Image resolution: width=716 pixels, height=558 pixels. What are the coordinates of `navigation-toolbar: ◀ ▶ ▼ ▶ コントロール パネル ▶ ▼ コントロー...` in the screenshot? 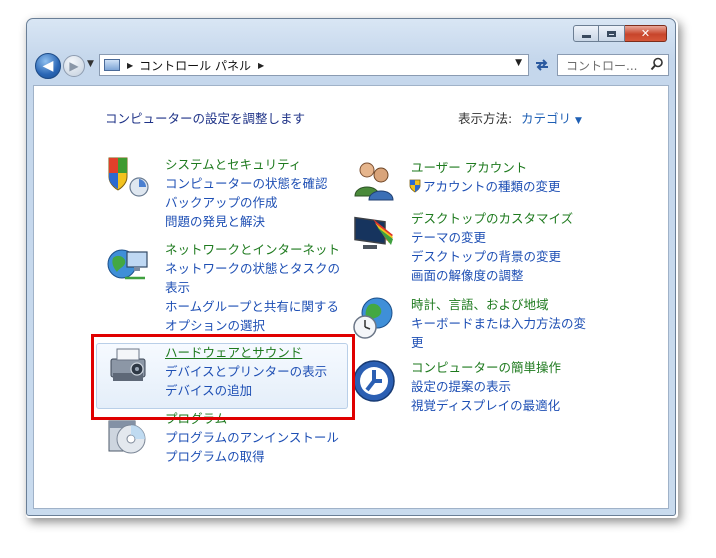 It's located at (351, 66).